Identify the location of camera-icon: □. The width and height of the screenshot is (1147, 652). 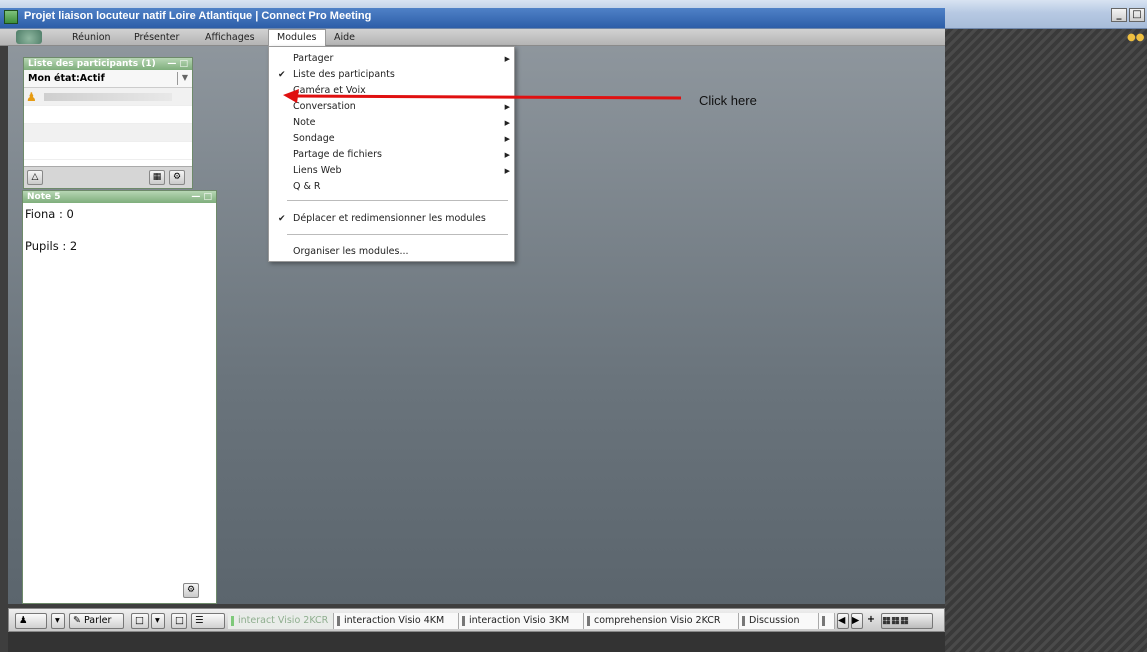
(179, 621).